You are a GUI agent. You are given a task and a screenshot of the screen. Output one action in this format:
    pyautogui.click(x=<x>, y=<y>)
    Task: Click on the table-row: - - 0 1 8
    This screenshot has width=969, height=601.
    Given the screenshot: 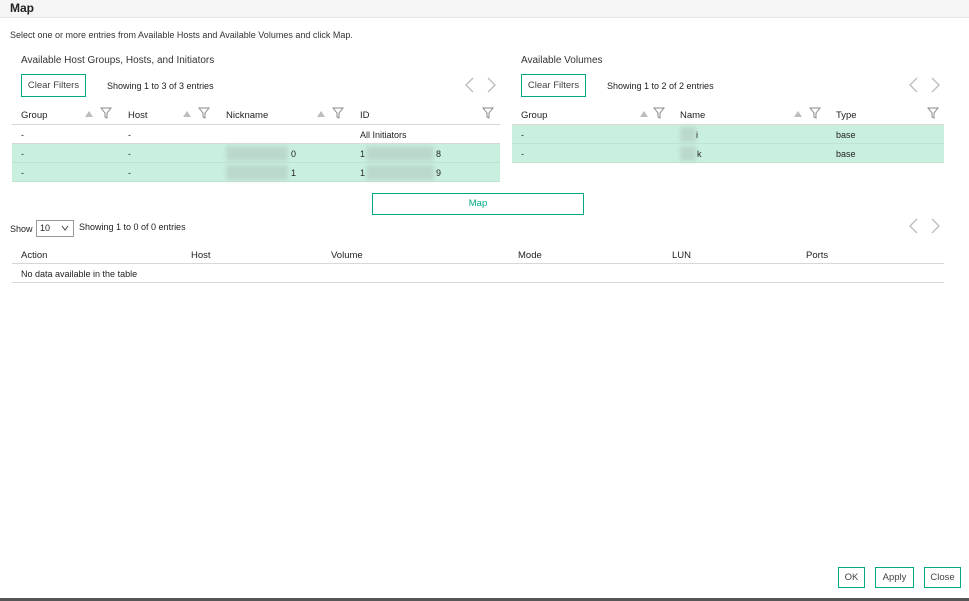 What is the action you would take?
    pyautogui.click(x=256, y=153)
    